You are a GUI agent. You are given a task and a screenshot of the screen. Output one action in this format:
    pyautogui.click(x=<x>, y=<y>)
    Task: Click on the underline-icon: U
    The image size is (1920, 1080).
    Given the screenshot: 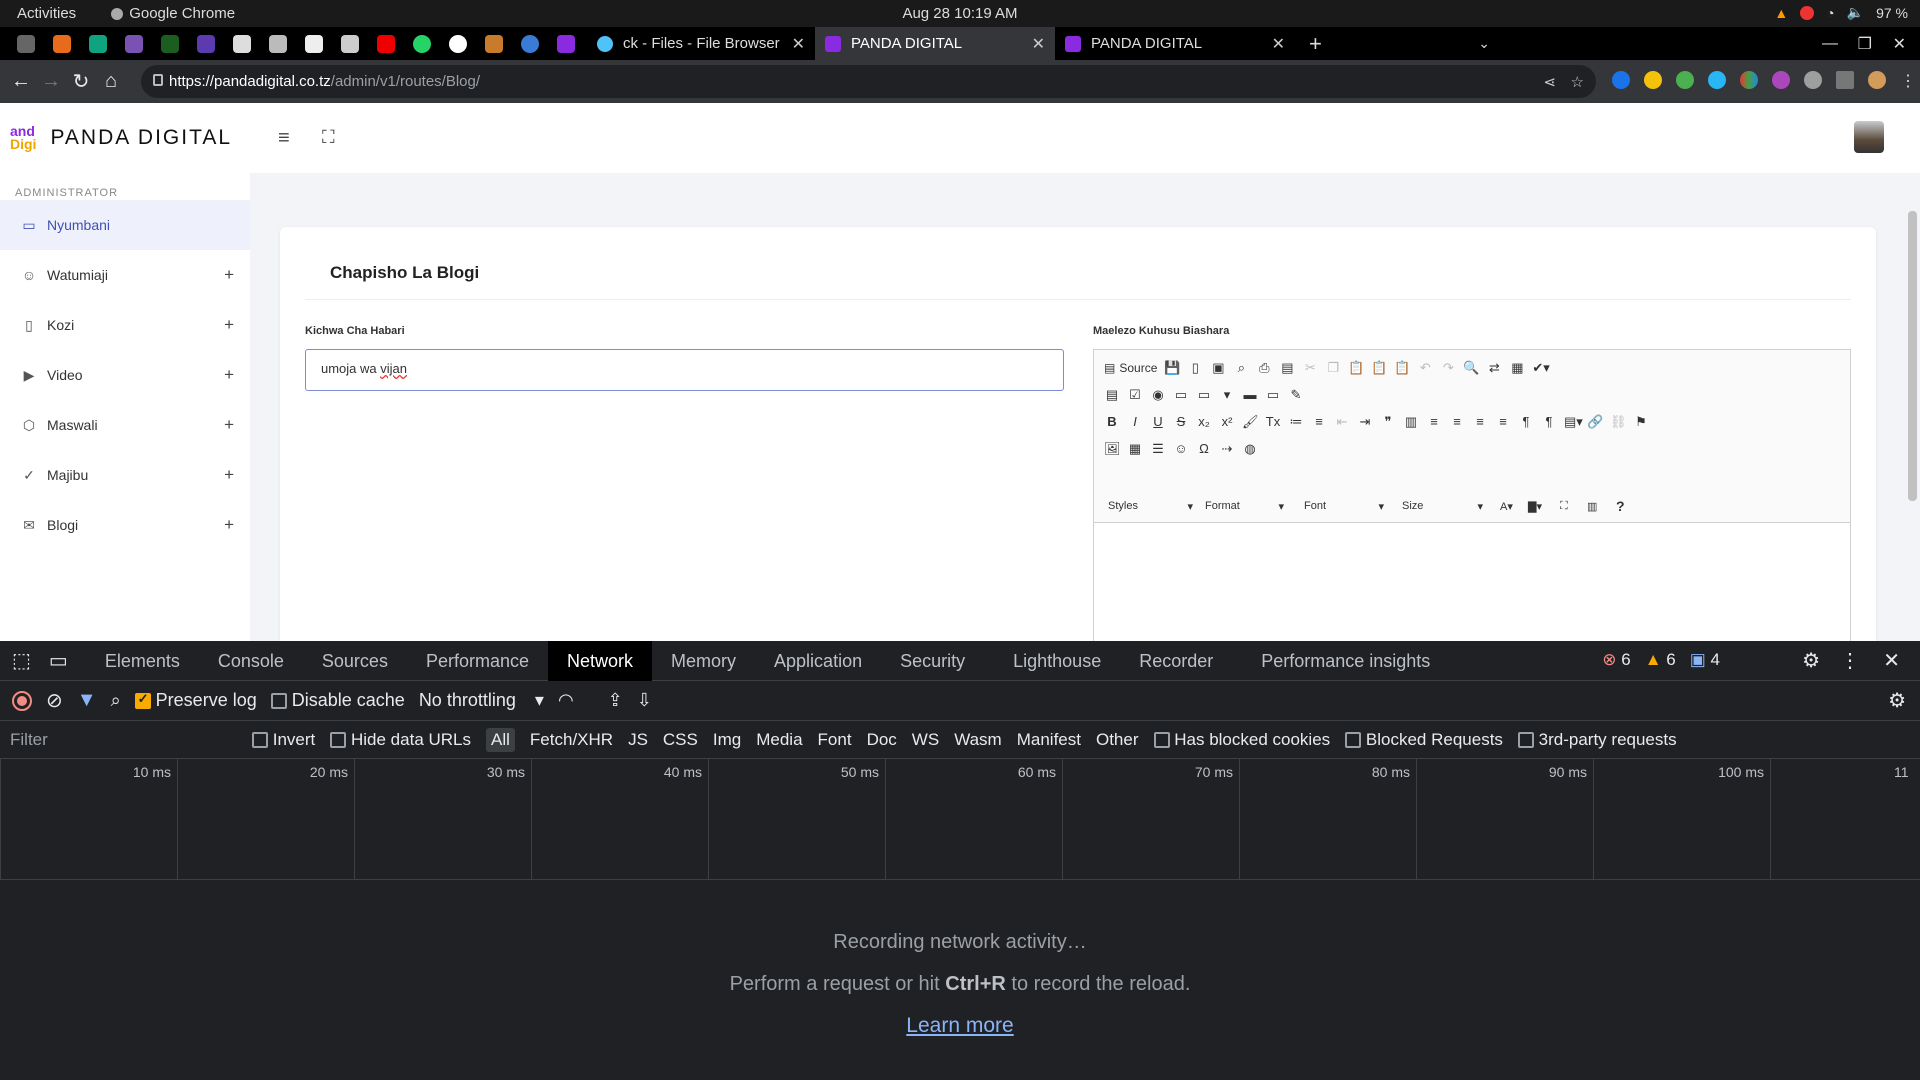 What is the action you would take?
    pyautogui.click(x=1158, y=422)
    